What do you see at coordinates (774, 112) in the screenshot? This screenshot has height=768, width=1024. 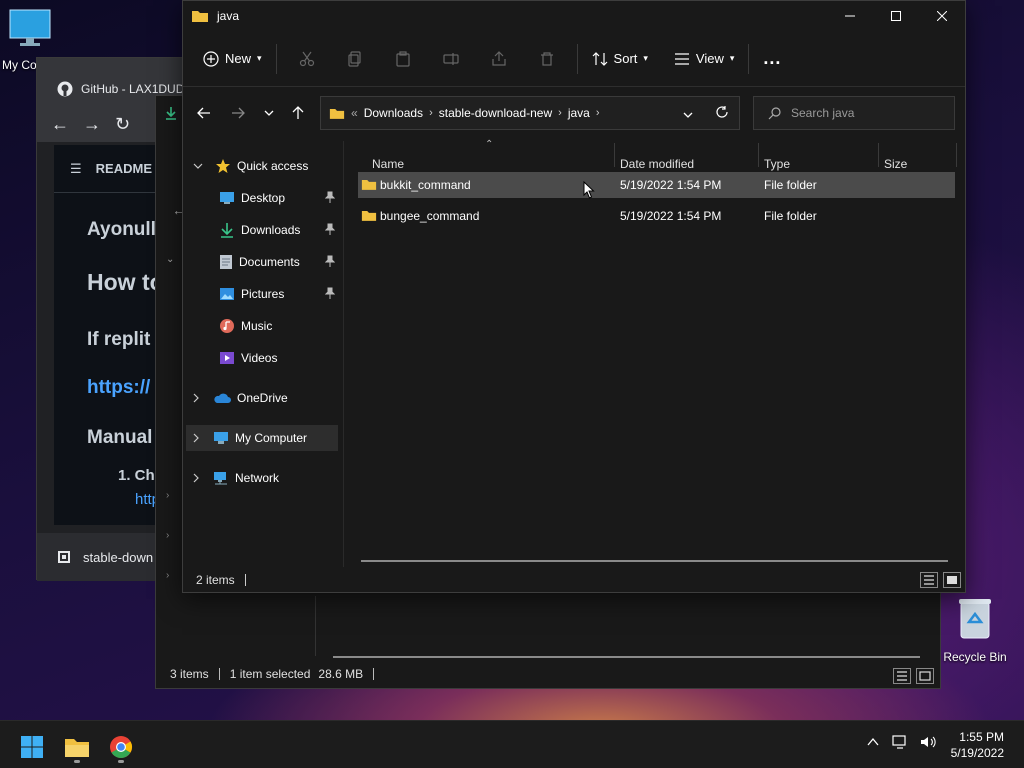 I see `search-icon` at bounding box center [774, 112].